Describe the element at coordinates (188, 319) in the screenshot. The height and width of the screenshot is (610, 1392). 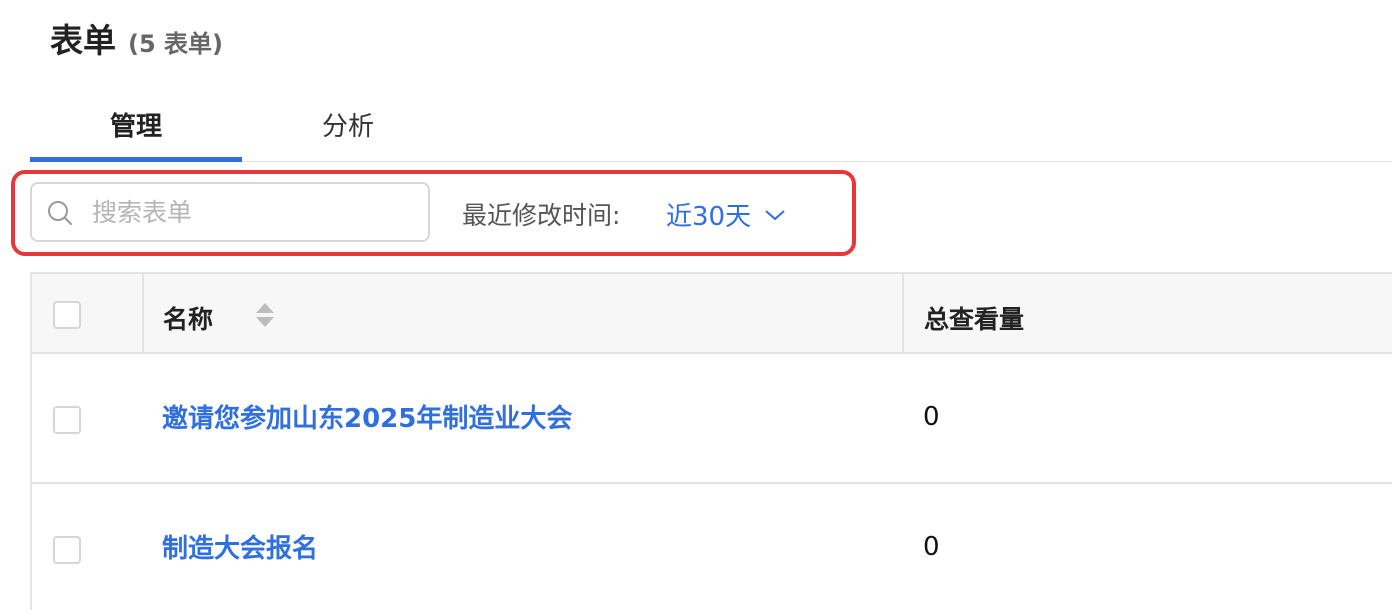
I see `column-header-name: 名称` at that location.